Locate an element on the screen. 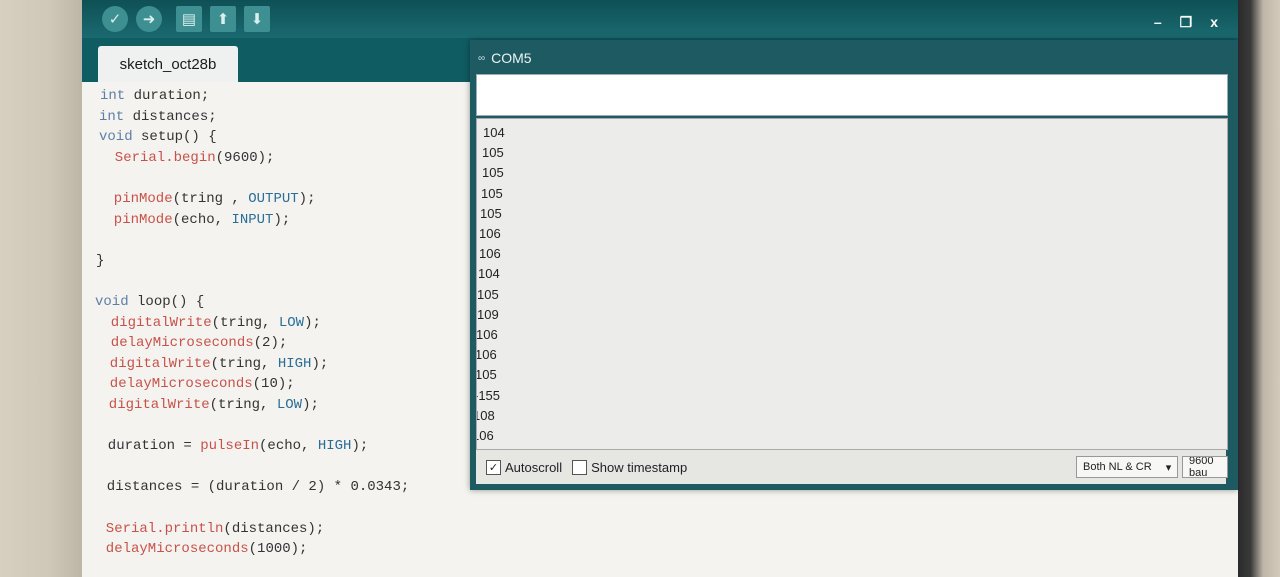 The width and height of the screenshot is (1280, 577). code-line: int distances; is located at coordinates (158, 117).